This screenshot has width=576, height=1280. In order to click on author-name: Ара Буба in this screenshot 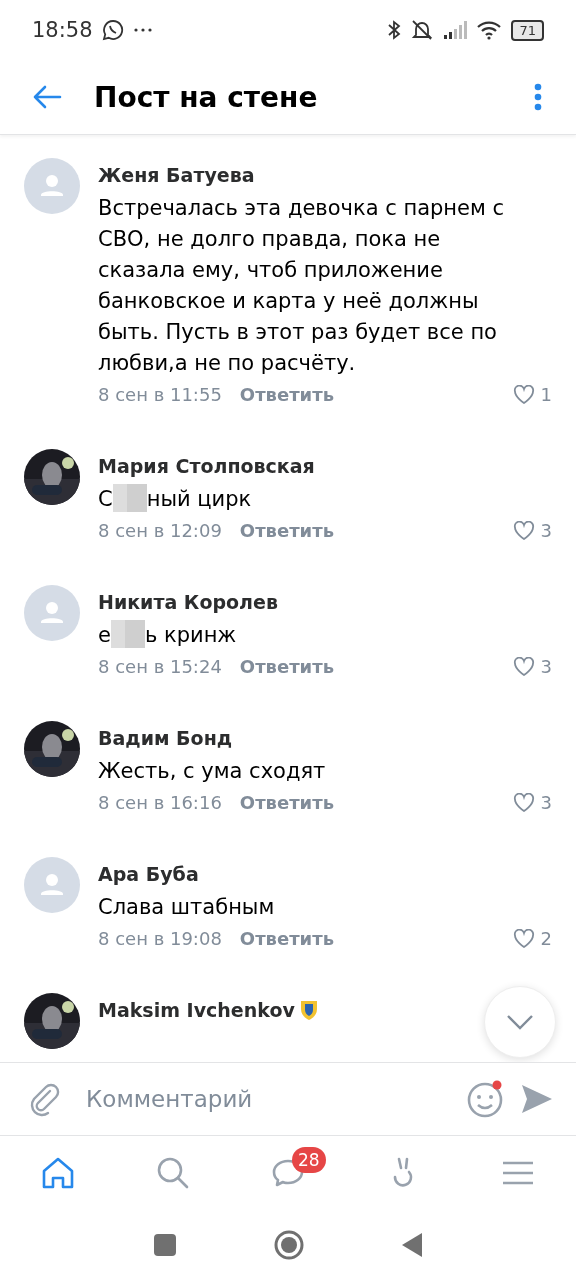, I will do `click(148, 874)`.